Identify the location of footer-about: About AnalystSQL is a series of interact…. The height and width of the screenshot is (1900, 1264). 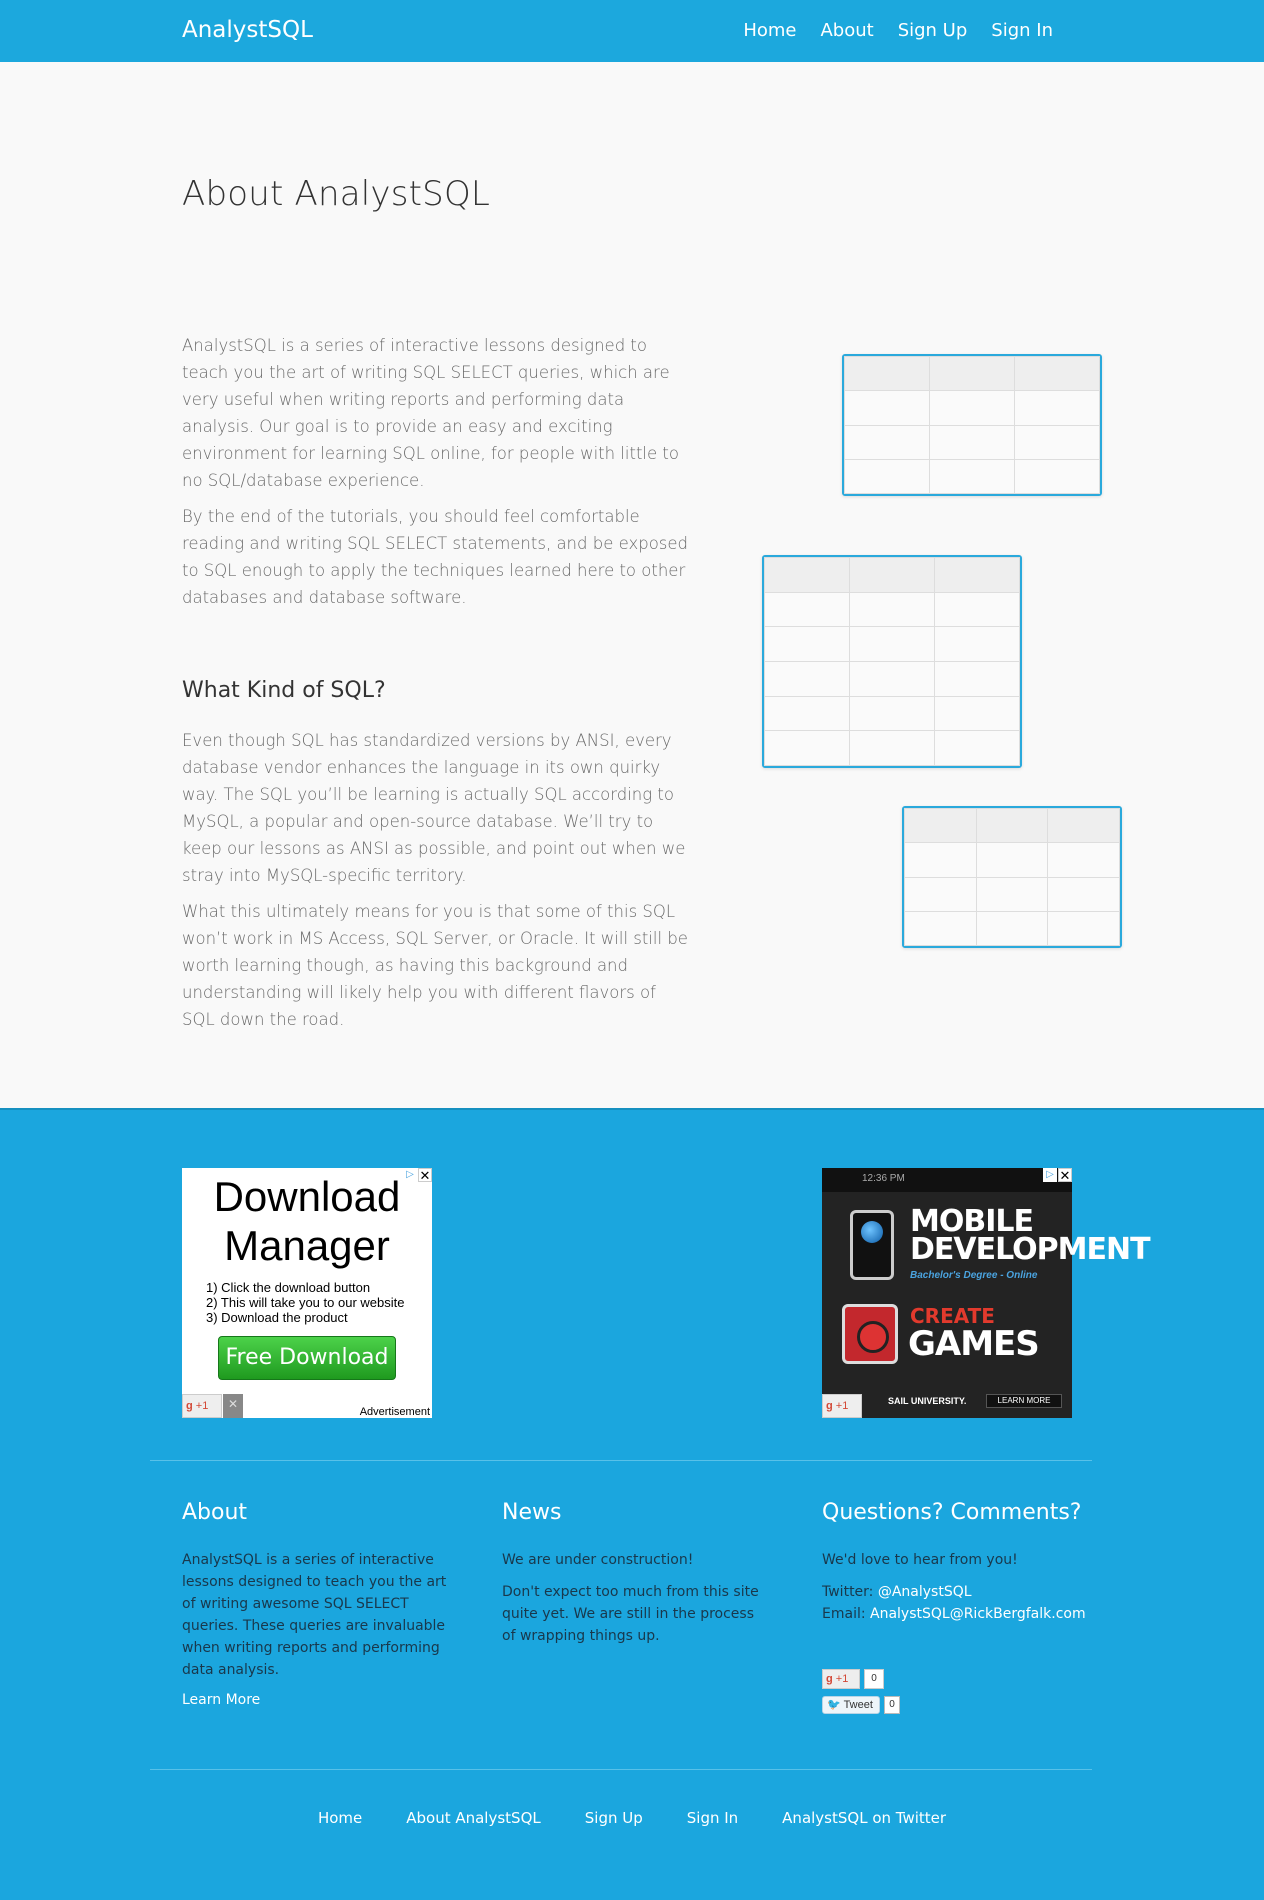
(317, 1604).